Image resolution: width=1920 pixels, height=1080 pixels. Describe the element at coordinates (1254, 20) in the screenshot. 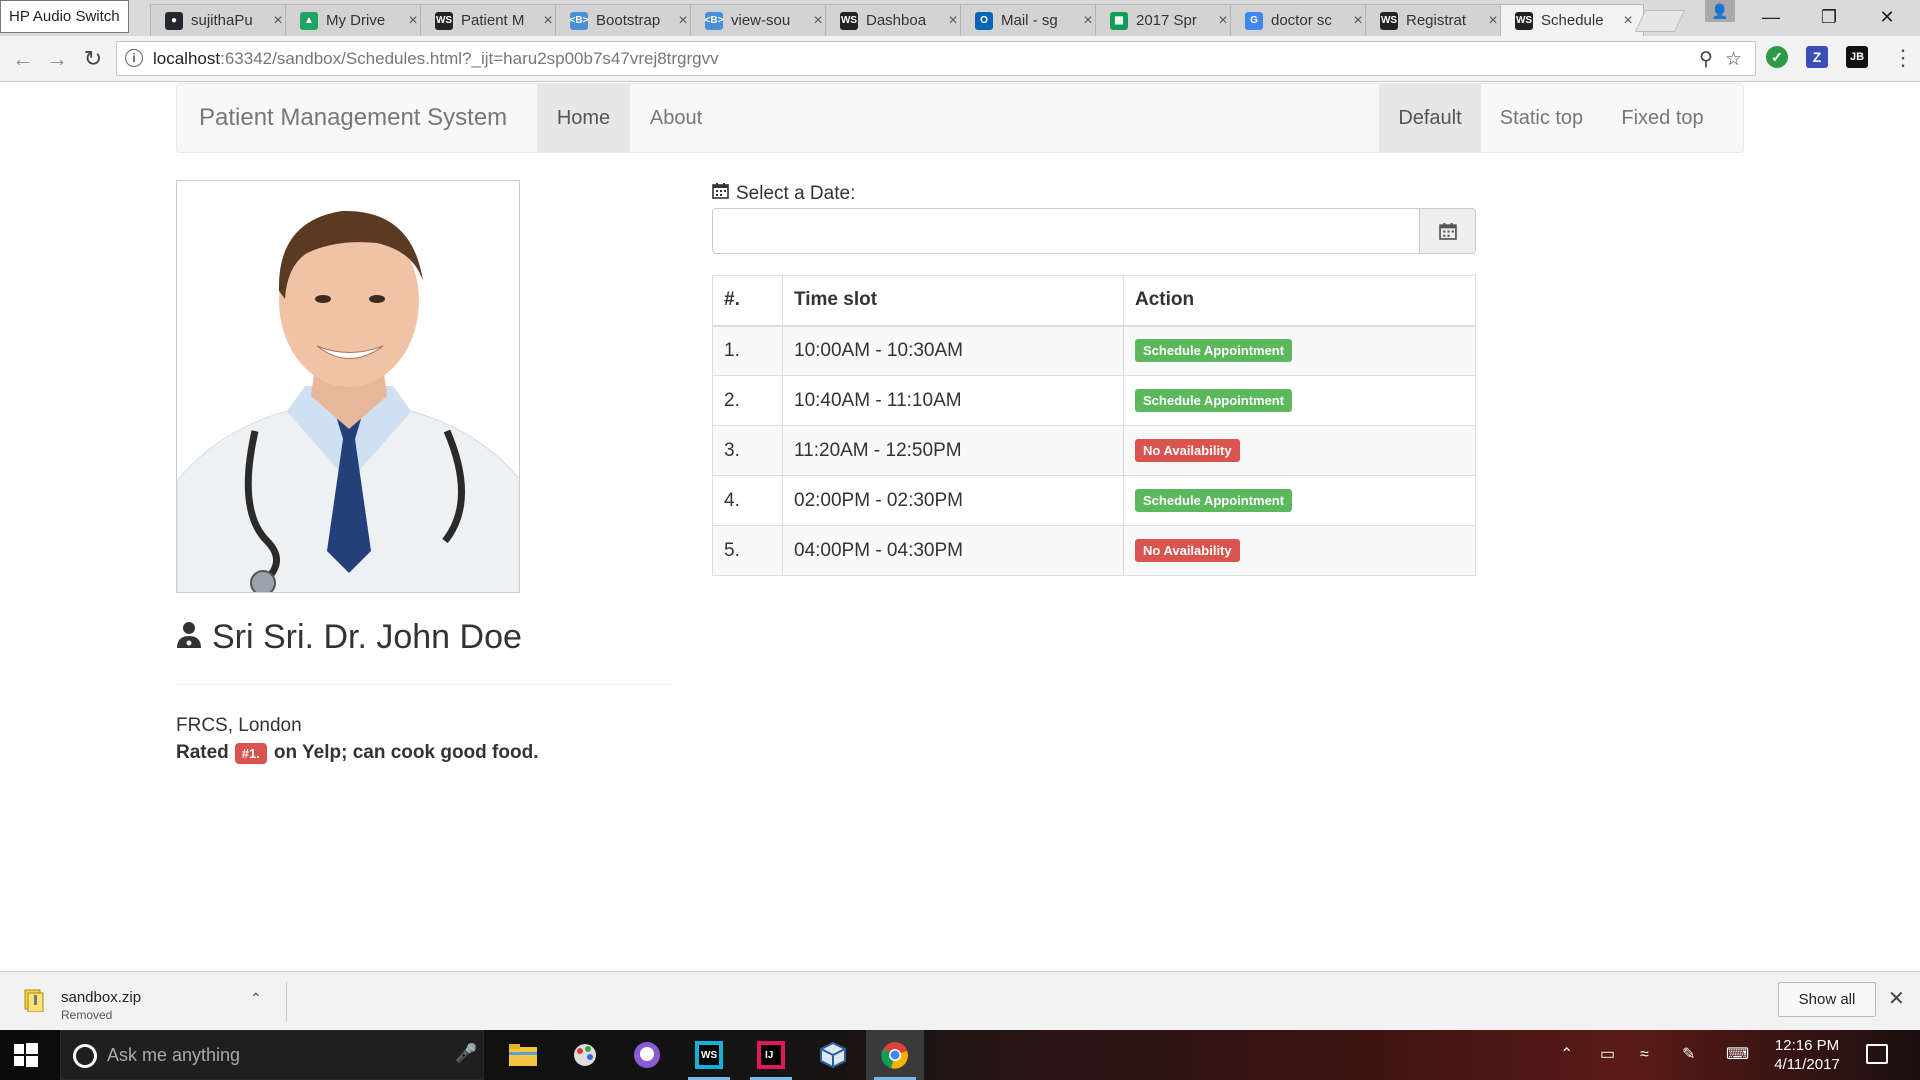

I see `google-icon: G` at that location.